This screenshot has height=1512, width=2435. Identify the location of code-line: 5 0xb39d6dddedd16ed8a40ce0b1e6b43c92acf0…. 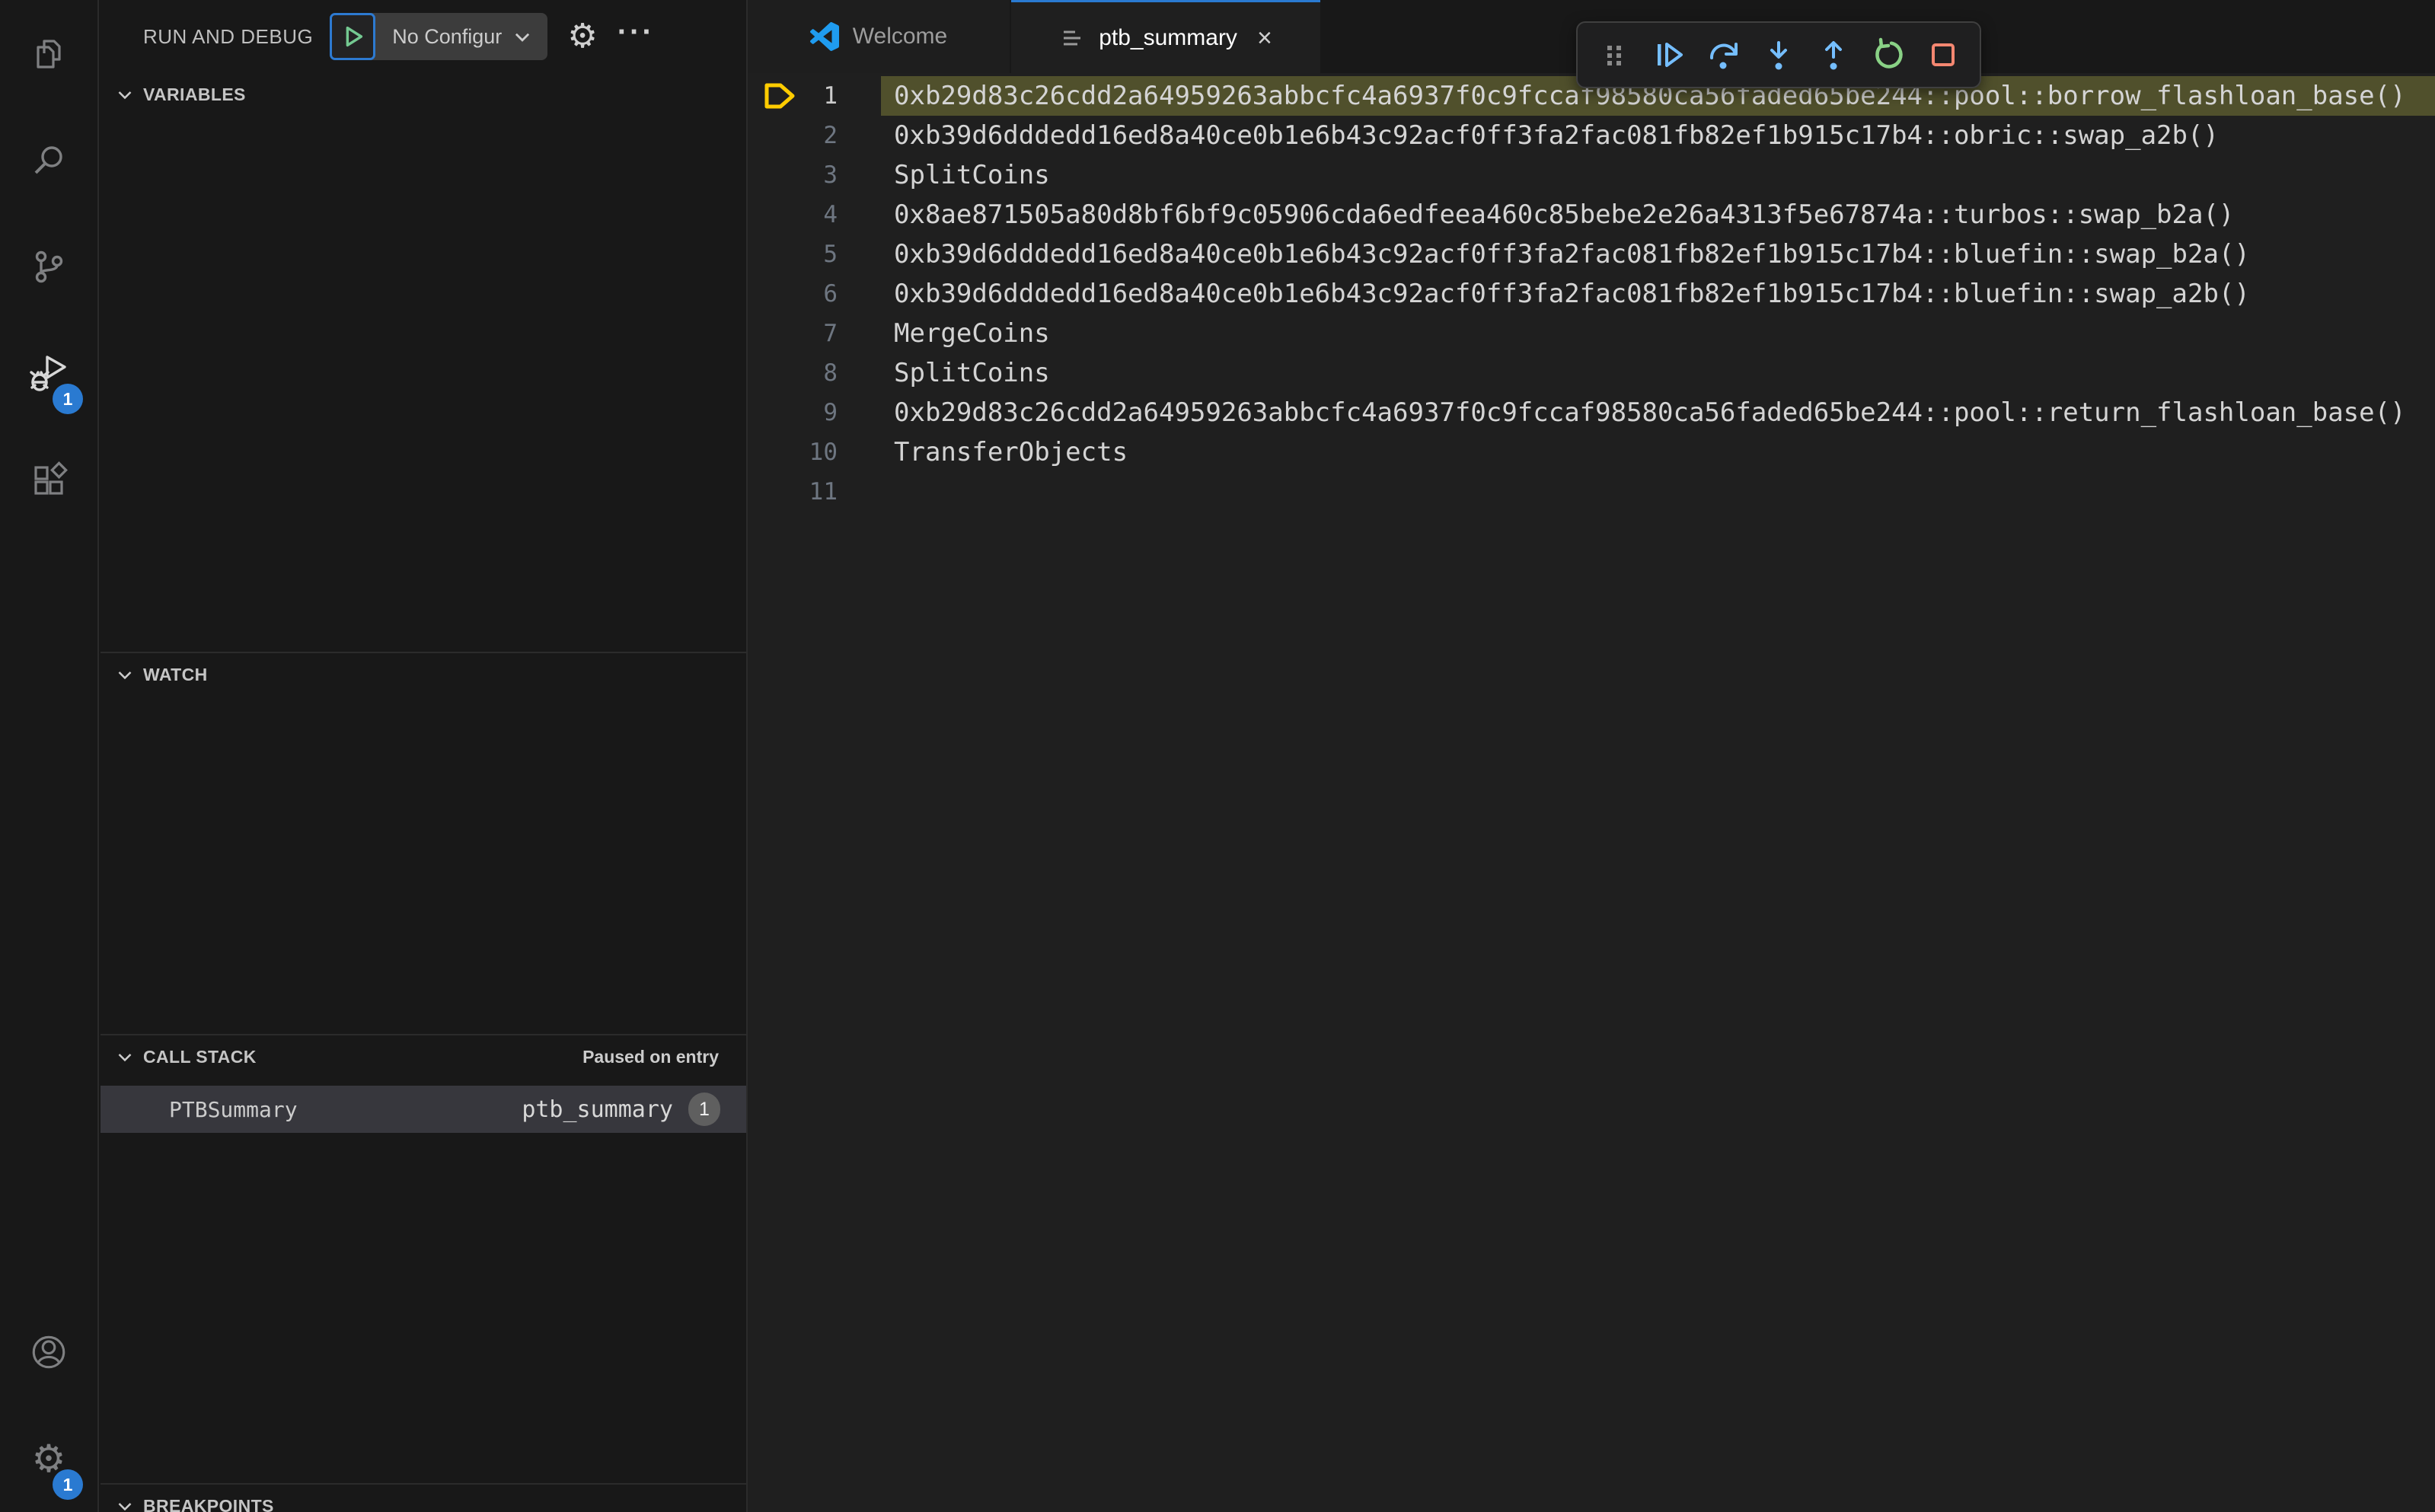
(1591, 254).